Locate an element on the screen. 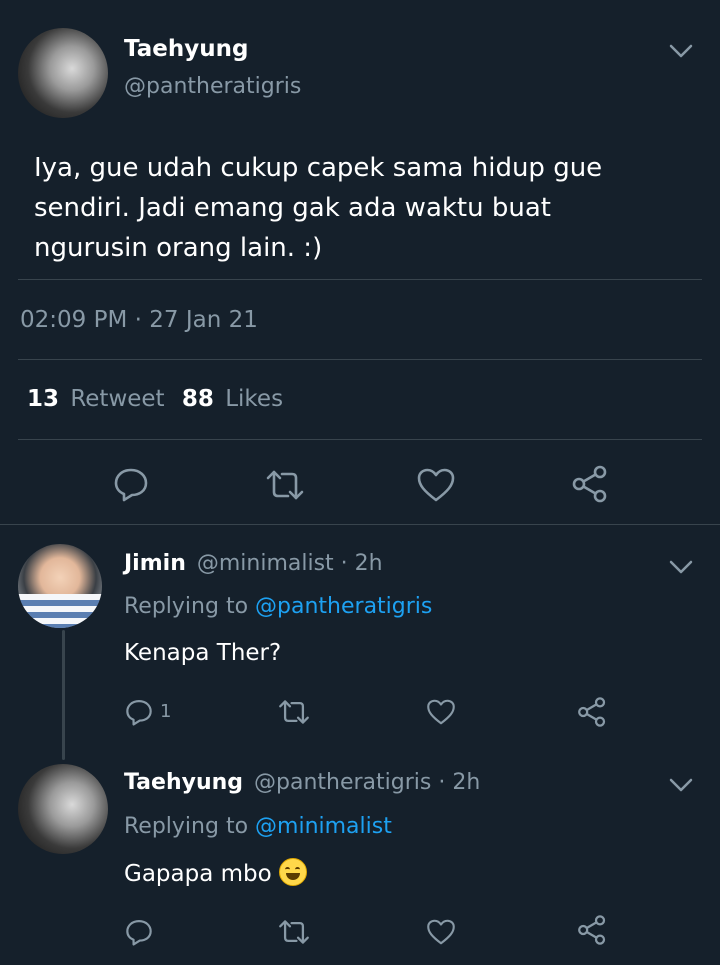 The image size is (720, 965). retweet-label: Retweet is located at coordinates (117, 399).